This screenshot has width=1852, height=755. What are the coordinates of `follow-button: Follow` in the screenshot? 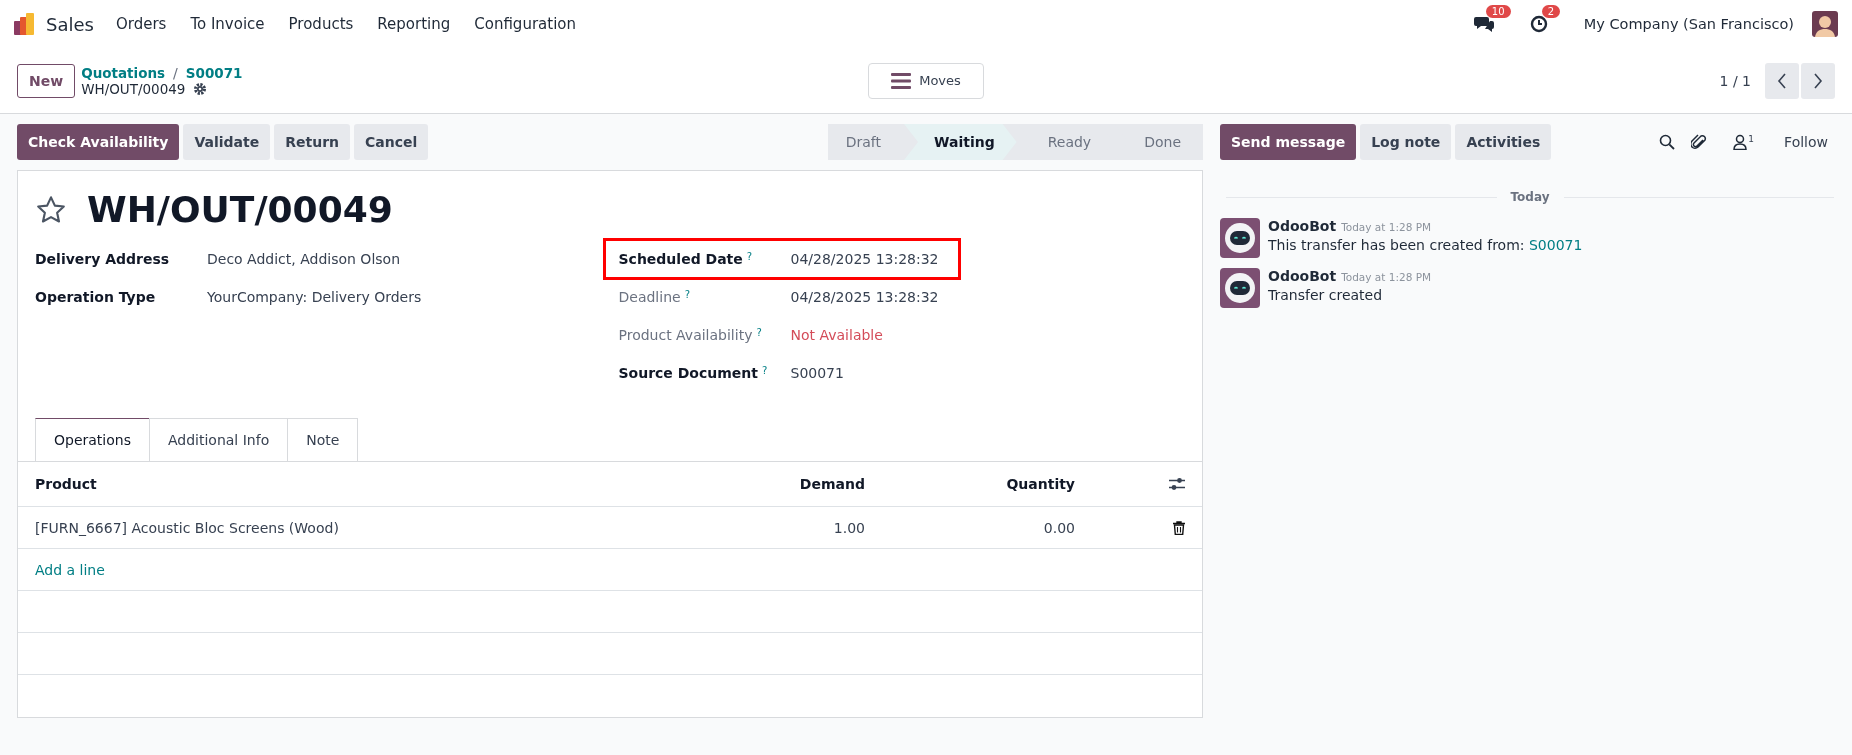 It's located at (1806, 142).